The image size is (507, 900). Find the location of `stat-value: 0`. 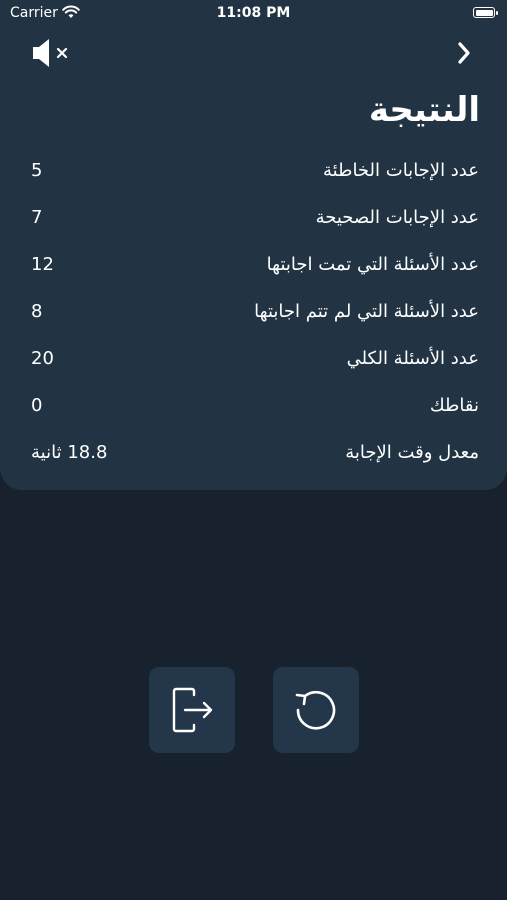

stat-value: 0 is located at coordinates (37, 405).